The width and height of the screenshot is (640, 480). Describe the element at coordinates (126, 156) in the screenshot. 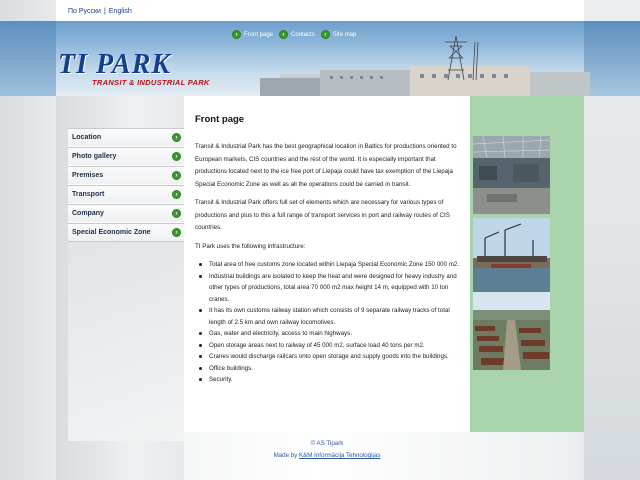

I see `sidebar-item-photo-gallery: Photo gallery ›` at that location.